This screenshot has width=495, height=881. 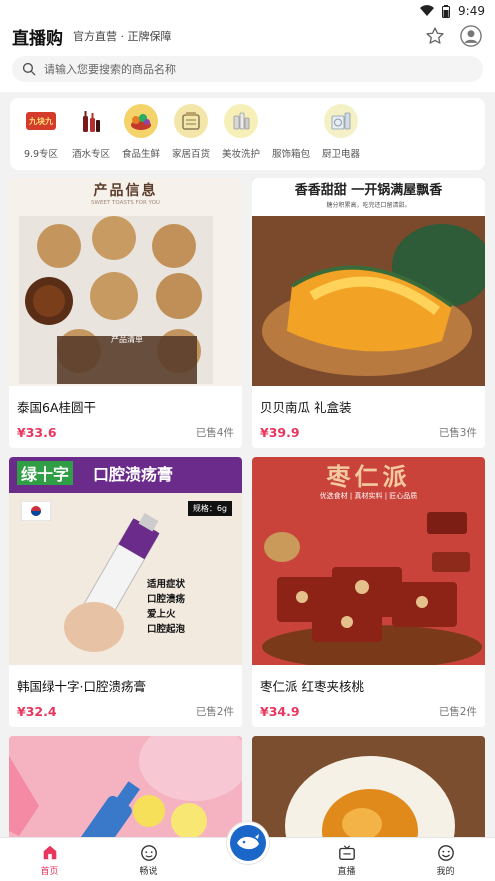 I want to click on category-clothing: 服饰箱包, so click(x=291, y=137).